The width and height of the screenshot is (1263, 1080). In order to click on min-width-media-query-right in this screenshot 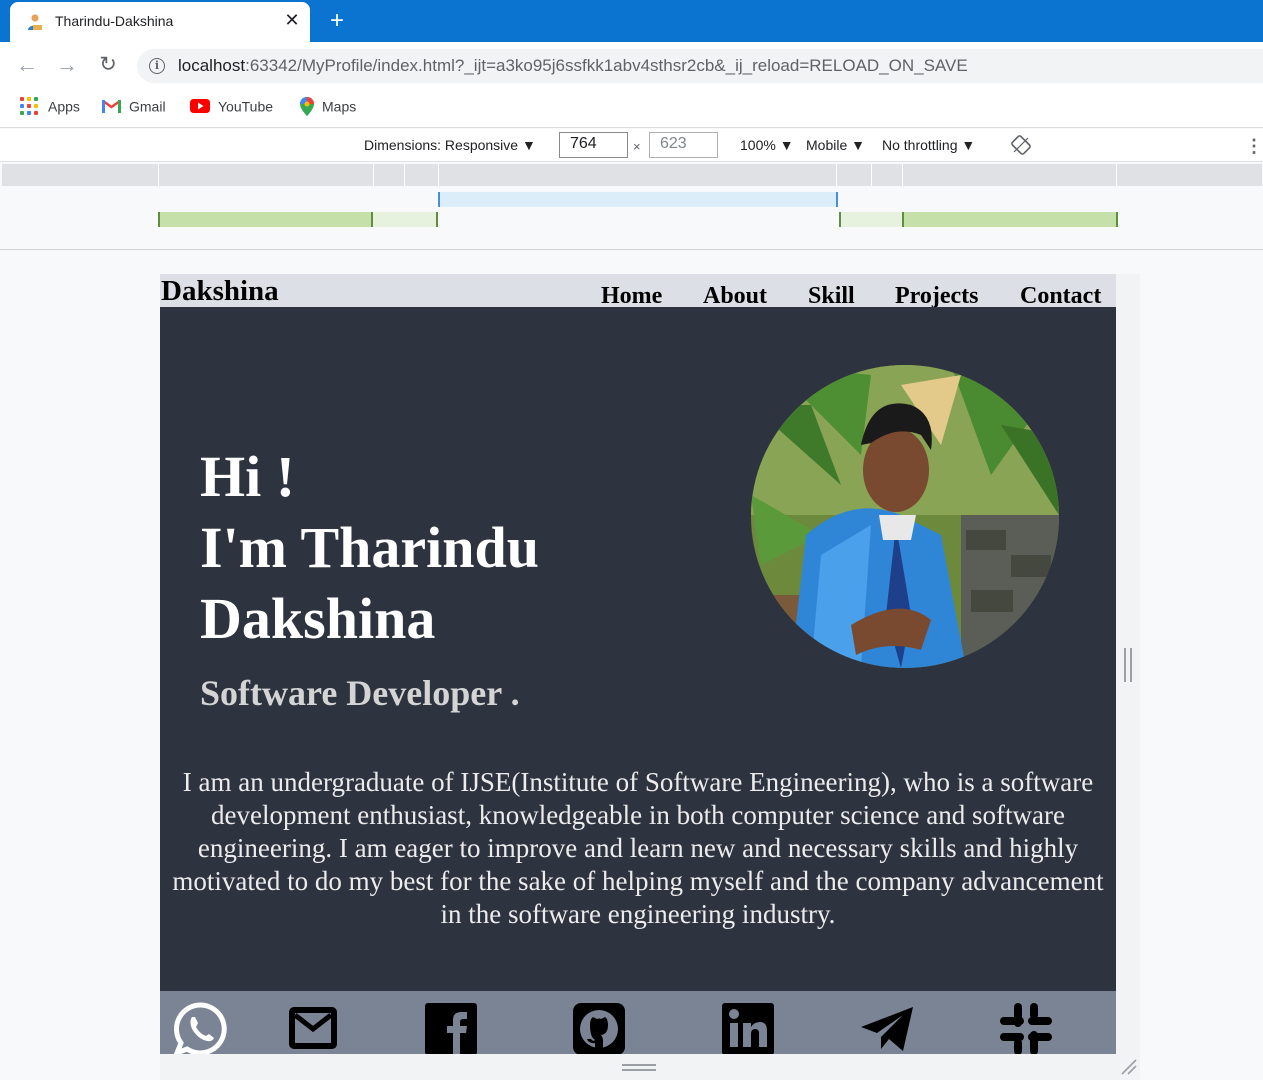, I will do `click(1010, 219)`.